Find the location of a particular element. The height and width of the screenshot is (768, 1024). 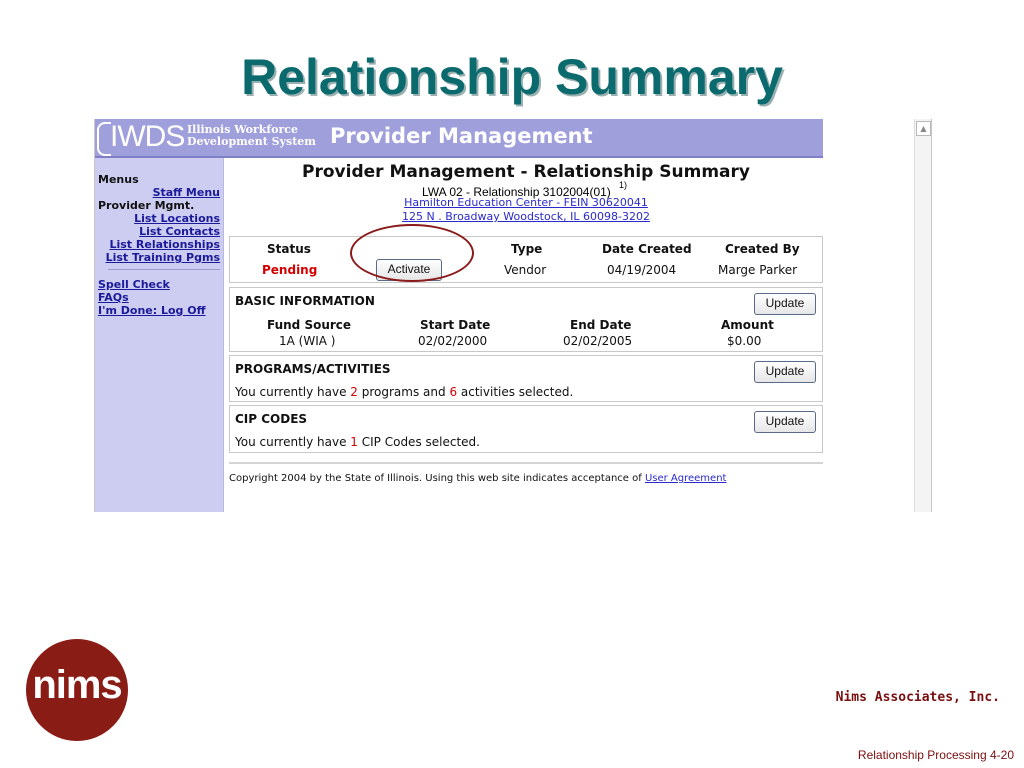

nims-logo: nims is located at coordinates (77, 690).